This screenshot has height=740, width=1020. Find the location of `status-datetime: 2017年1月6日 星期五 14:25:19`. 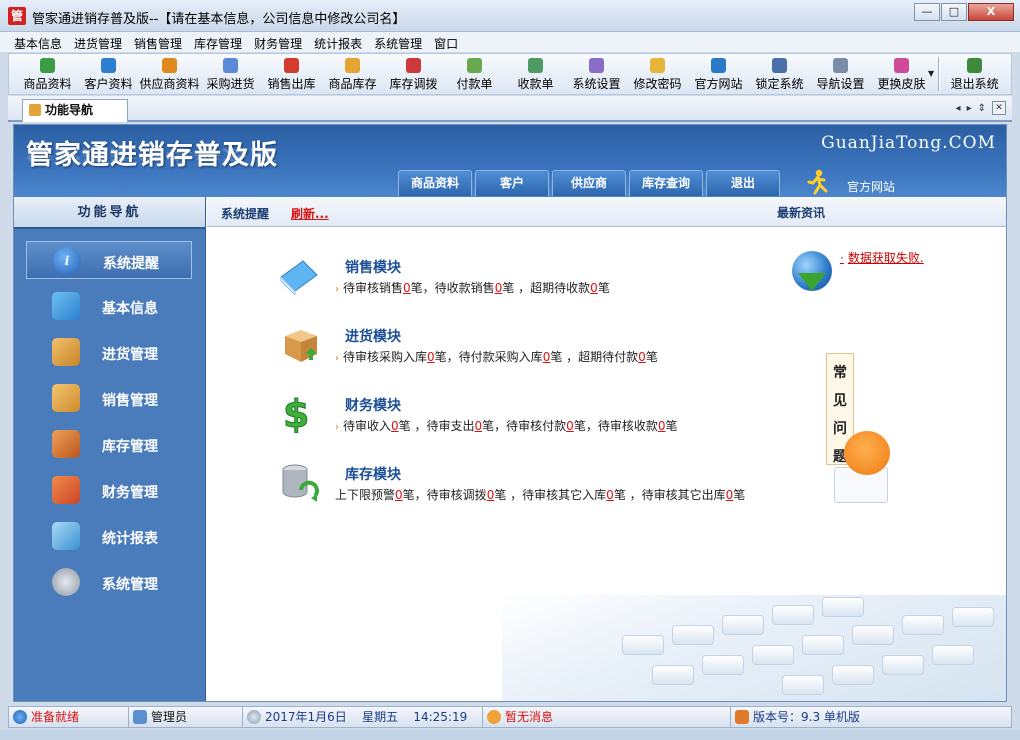

status-datetime: 2017年1月6日 星期五 14:25:19 is located at coordinates (363, 717).